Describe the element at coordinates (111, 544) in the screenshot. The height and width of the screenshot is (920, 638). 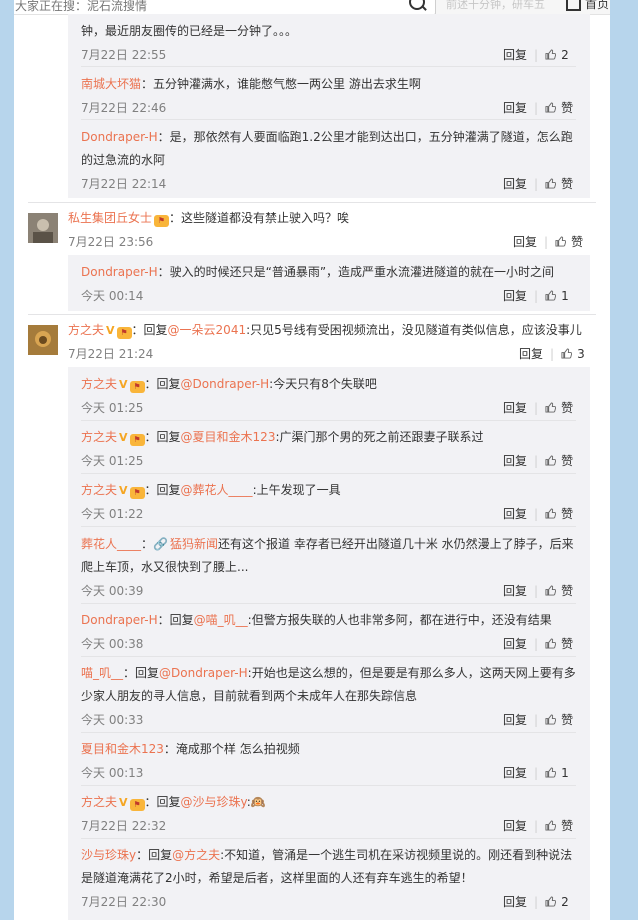
I see `reply-username: 葬花人____` at that location.